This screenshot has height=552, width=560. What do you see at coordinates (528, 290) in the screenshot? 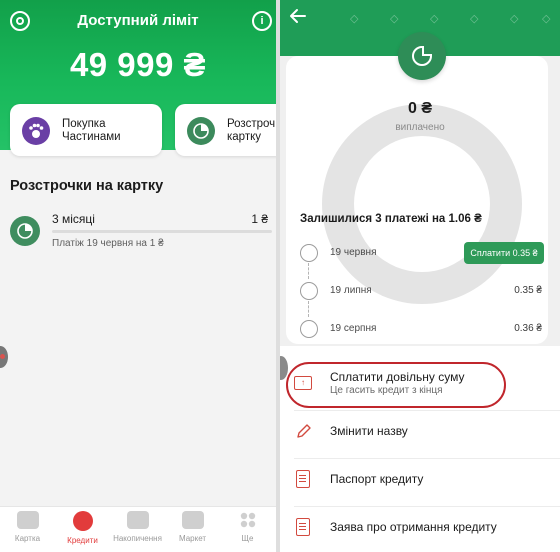
I see `payment-amount: 0.35 ₴` at bounding box center [528, 290].